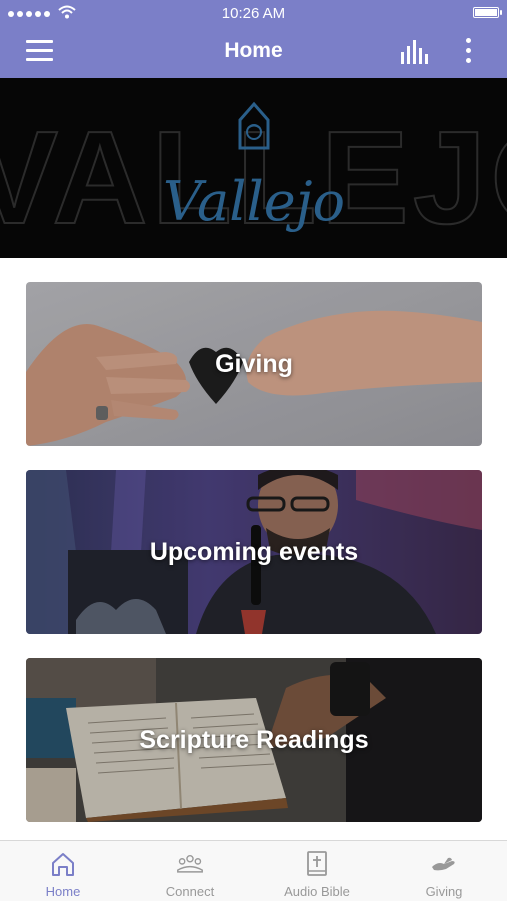  I want to click on people-icon, so click(190, 863).